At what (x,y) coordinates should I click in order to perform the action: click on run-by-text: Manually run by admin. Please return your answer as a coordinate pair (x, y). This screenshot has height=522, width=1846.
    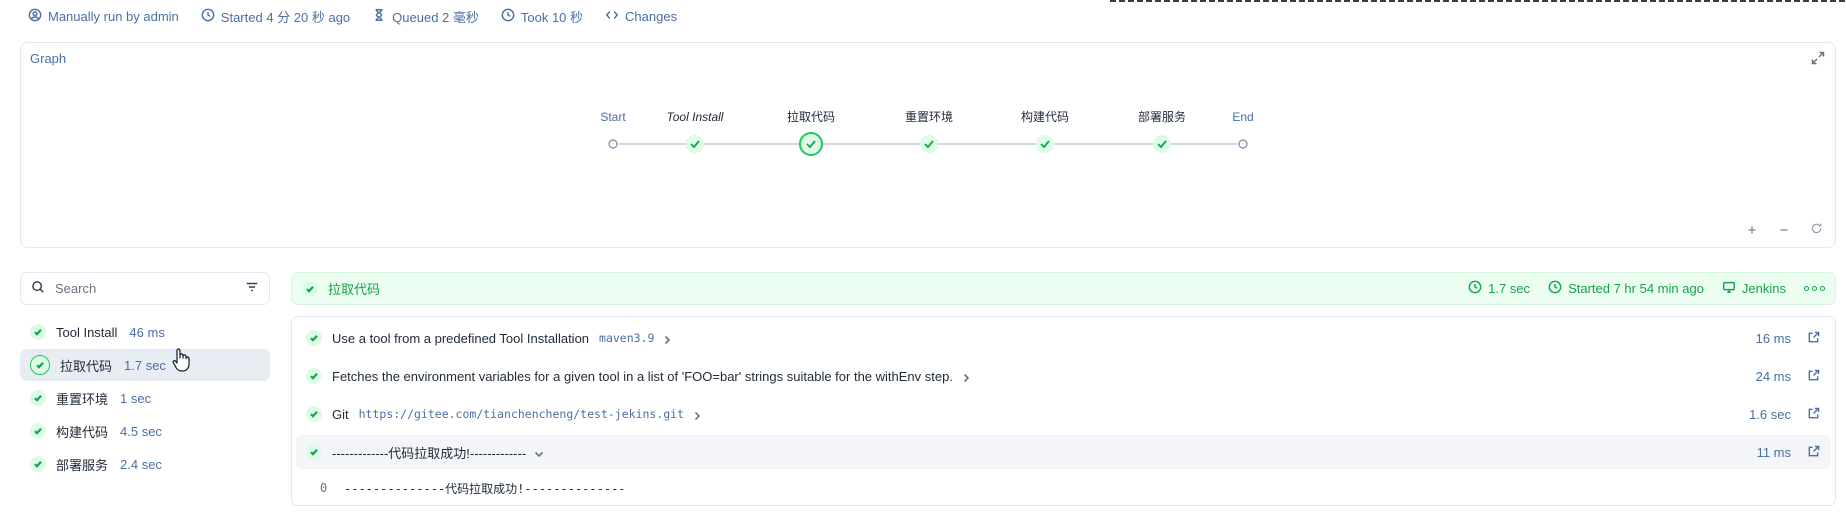
    Looking at the image, I should click on (113, 16).